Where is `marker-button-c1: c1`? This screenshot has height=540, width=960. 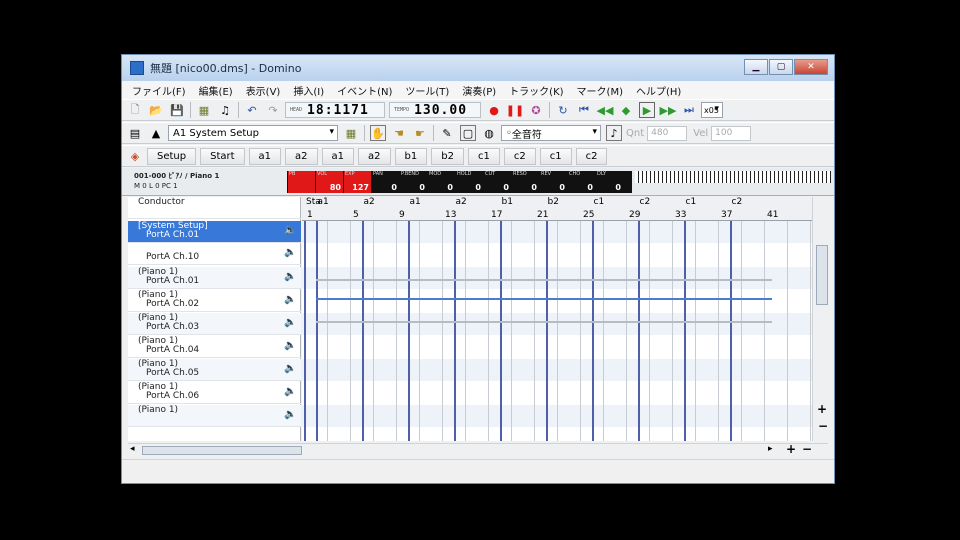 marker-button-c1: c1 is located at coordinates (483, 156).